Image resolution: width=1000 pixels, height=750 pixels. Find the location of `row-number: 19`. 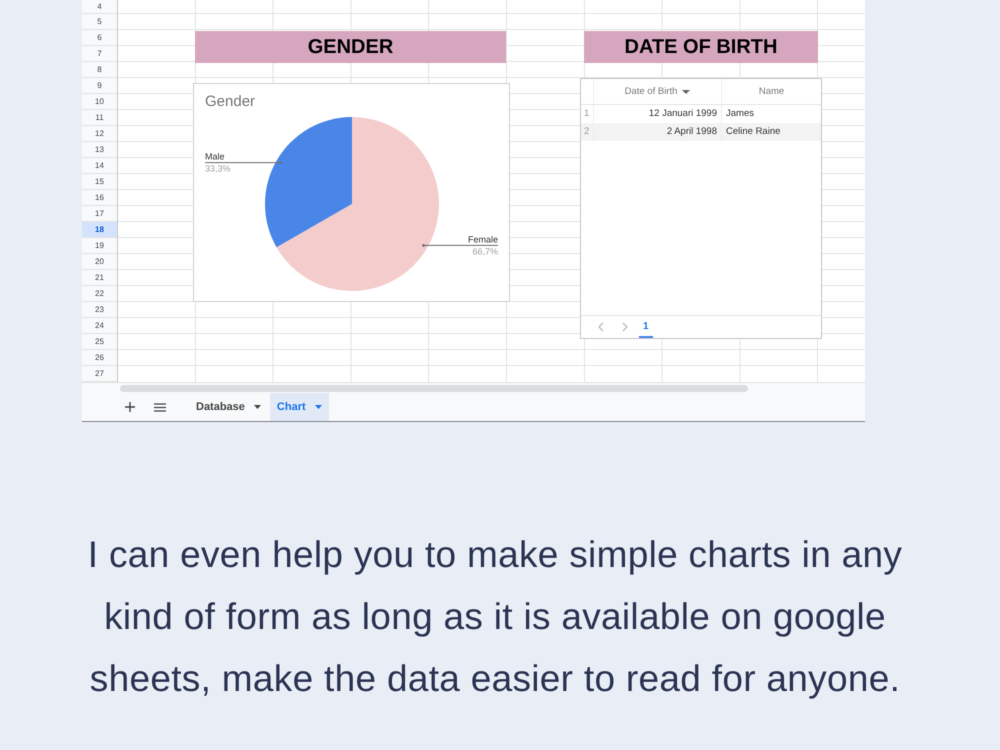

row-number: 19 is located at coordinates (99, 246).